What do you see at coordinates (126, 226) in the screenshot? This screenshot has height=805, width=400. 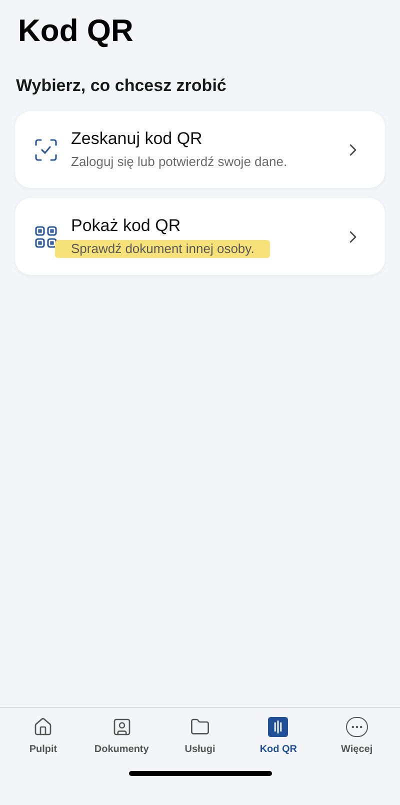 I see `option-title: Pokaż kod QR` at bounding box center [126, 226].